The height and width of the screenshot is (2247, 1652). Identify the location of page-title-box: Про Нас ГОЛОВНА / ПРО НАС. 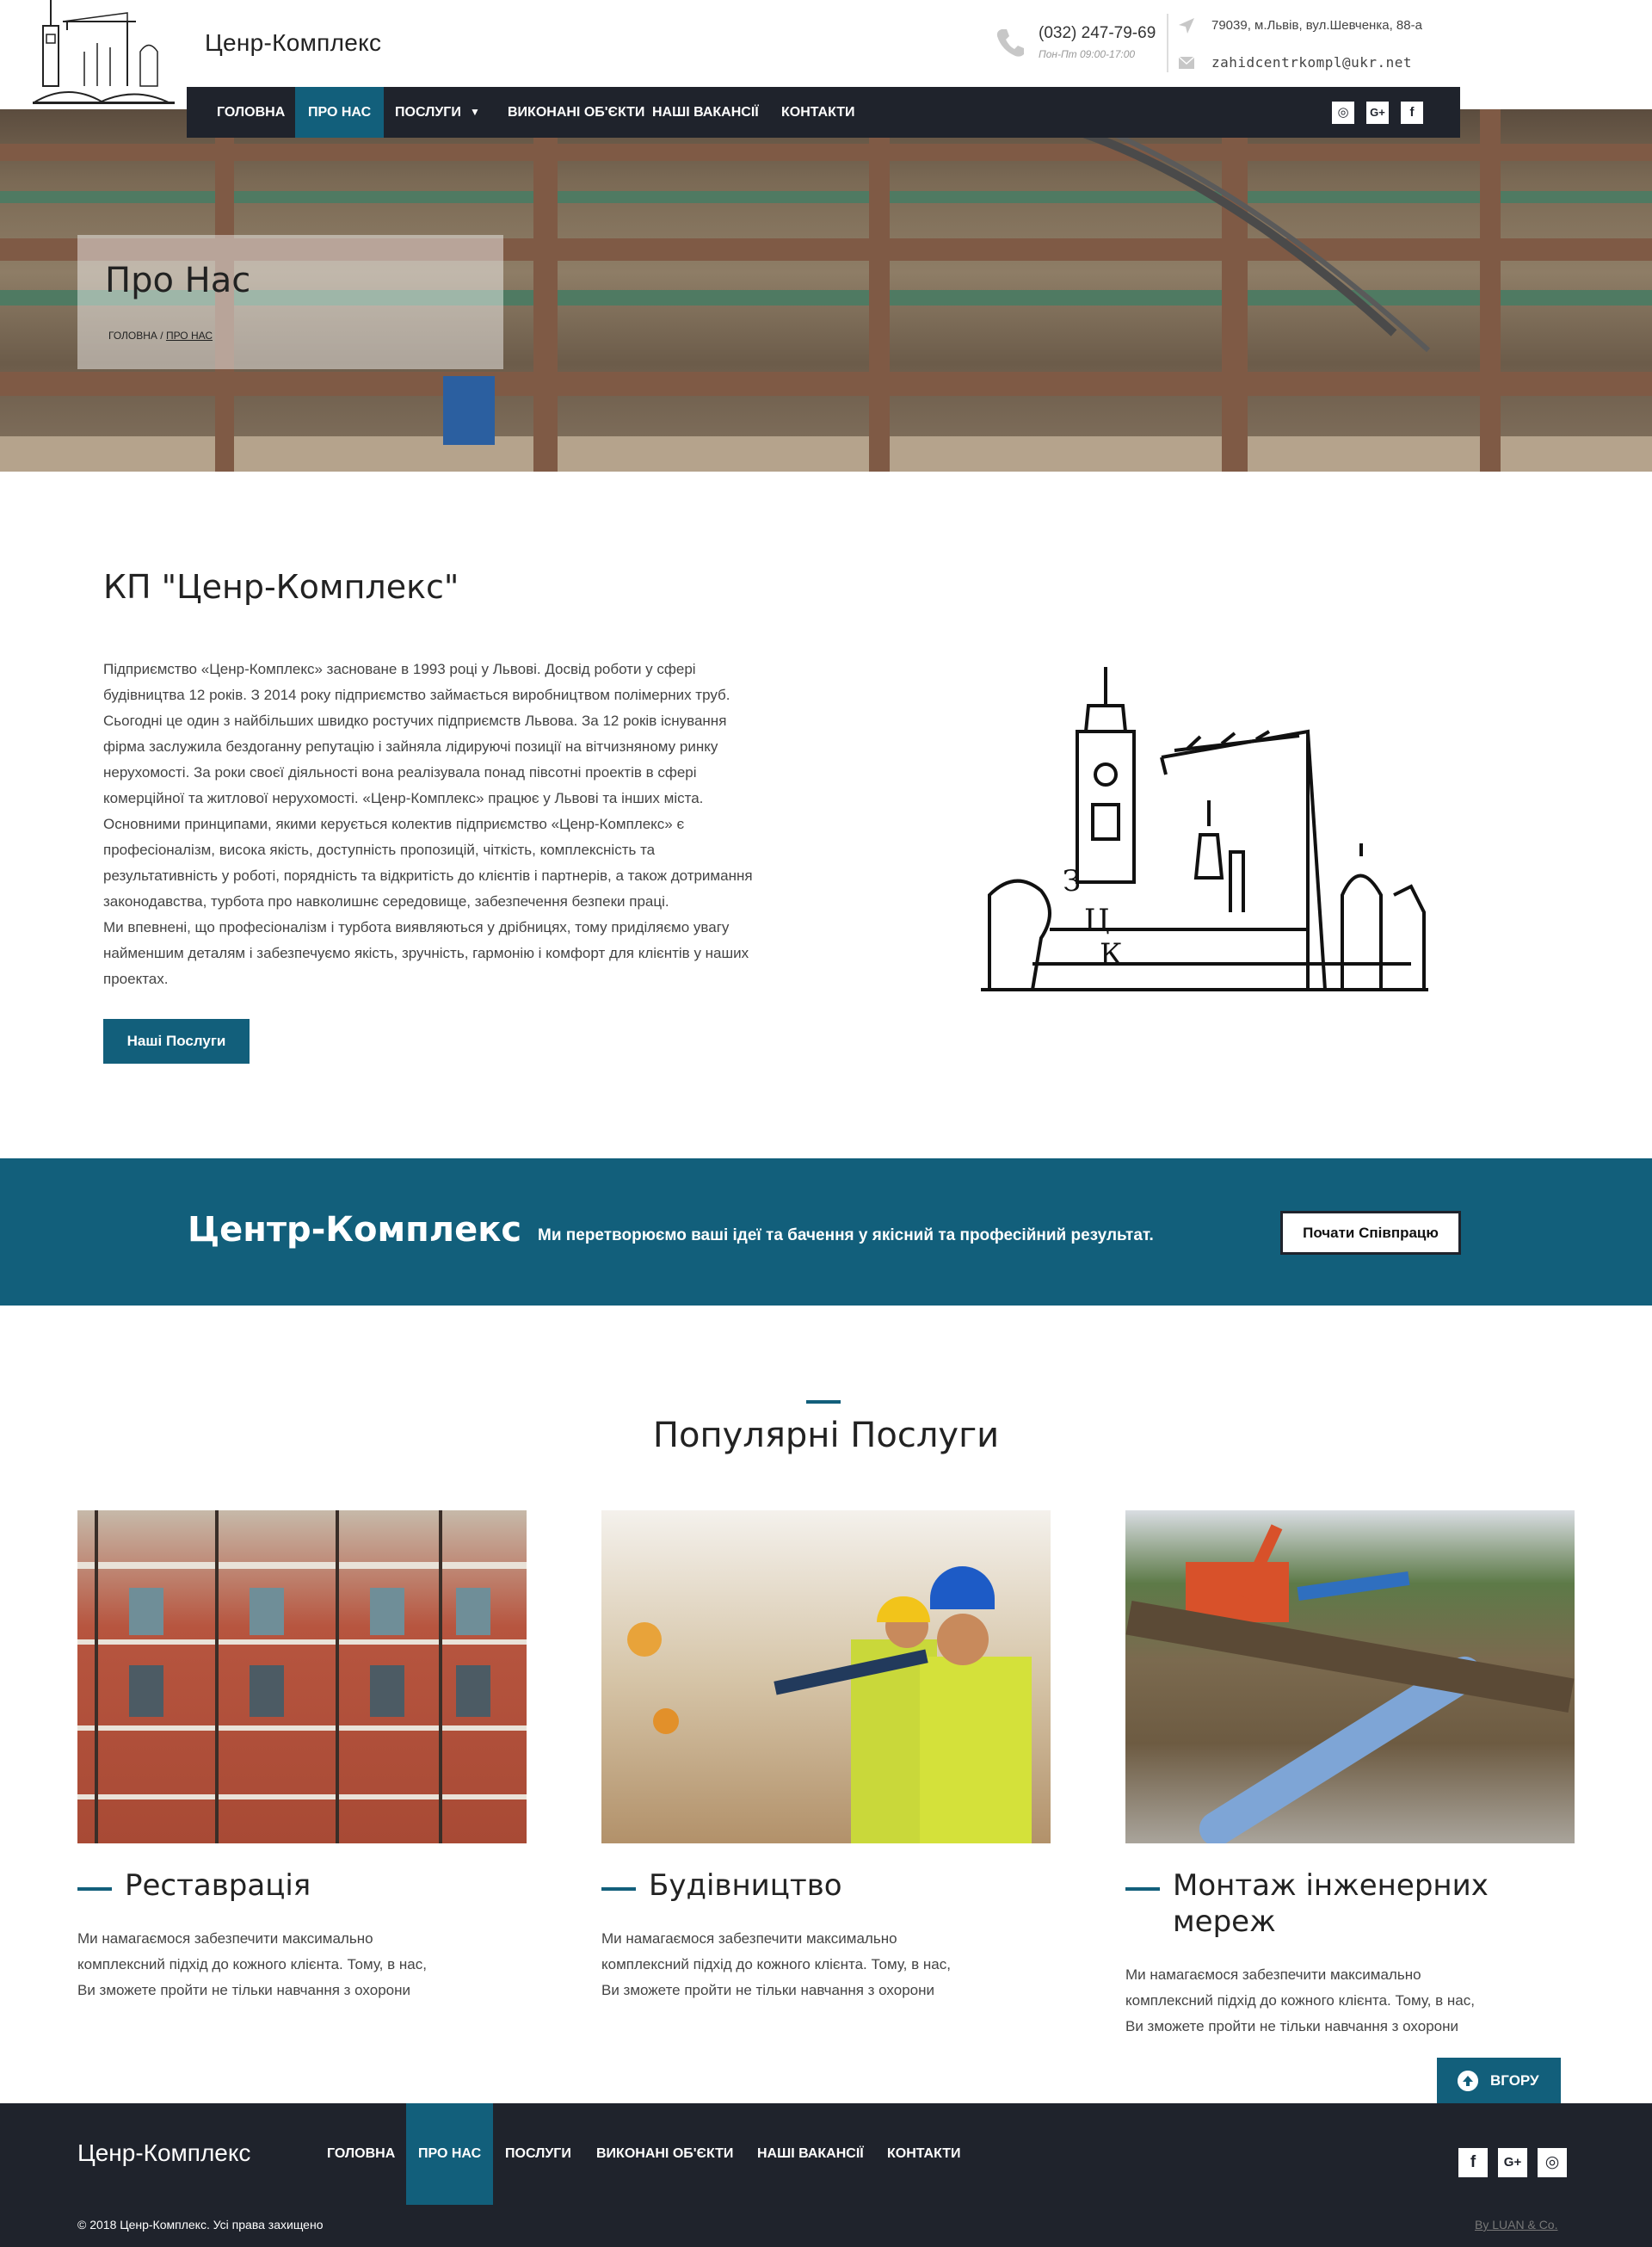
(290, 302).